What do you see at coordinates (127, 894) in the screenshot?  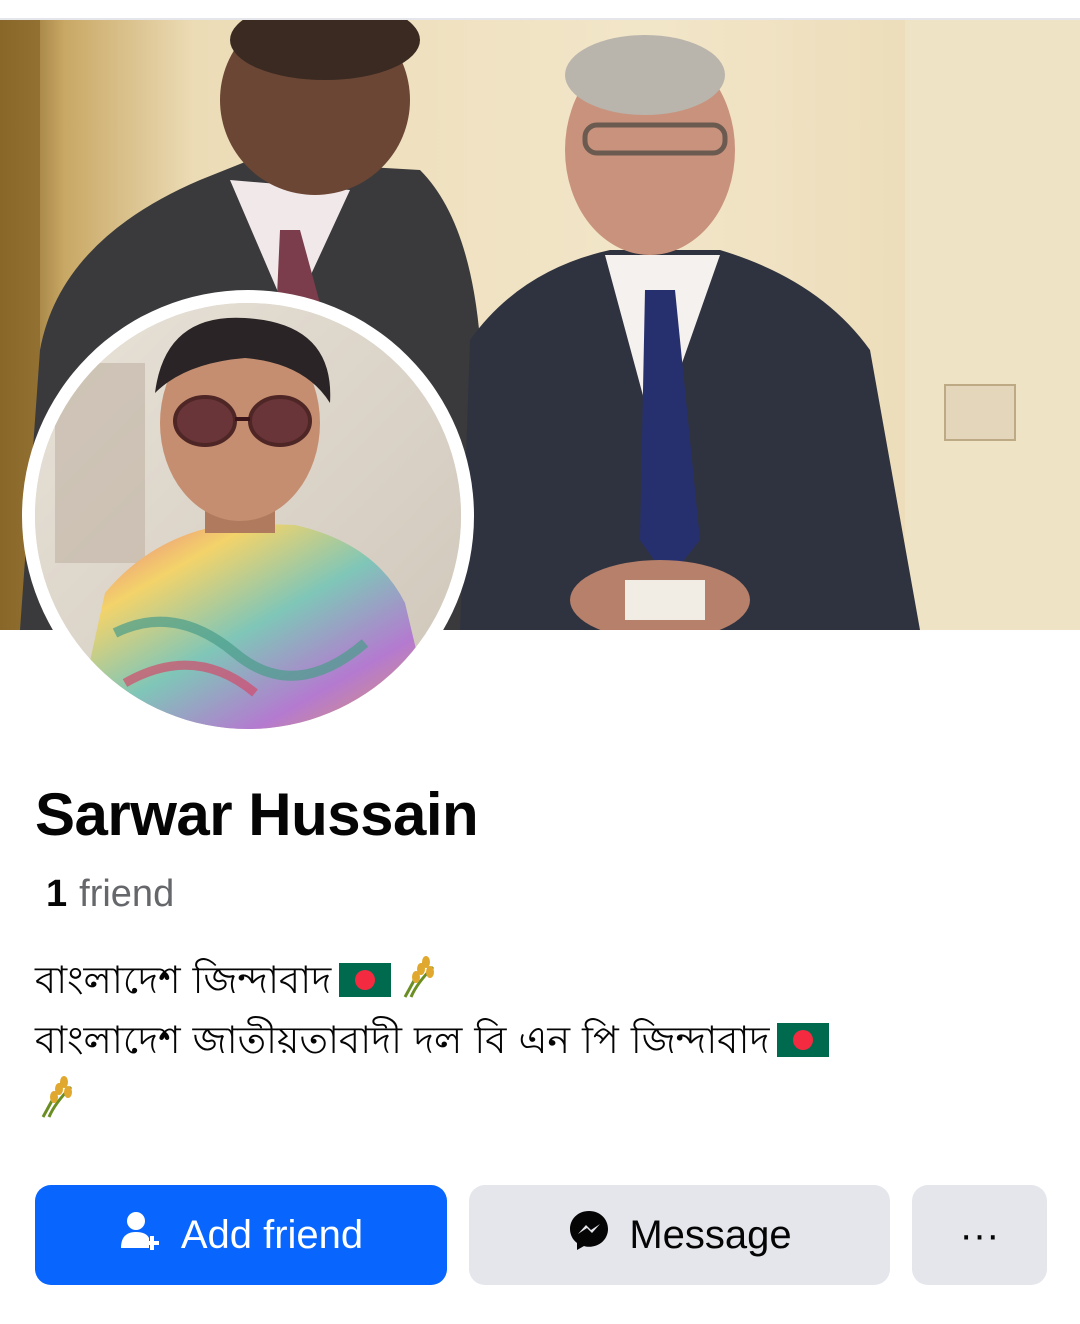 I see `friend-count-label: friend` at bounding box center [127, 894].